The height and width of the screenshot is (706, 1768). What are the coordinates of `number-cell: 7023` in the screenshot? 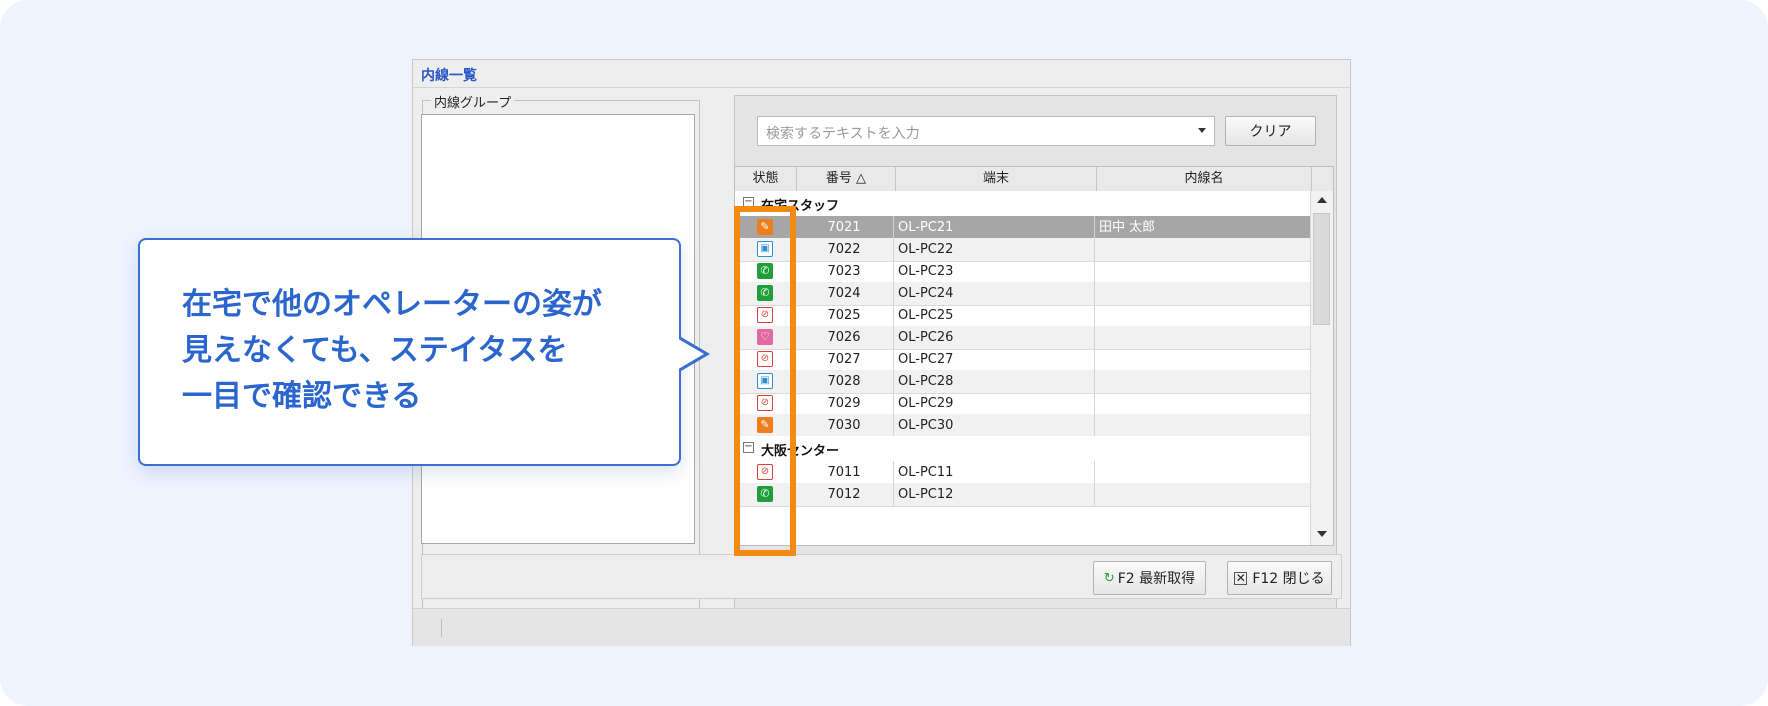 It's located at (844, 271).